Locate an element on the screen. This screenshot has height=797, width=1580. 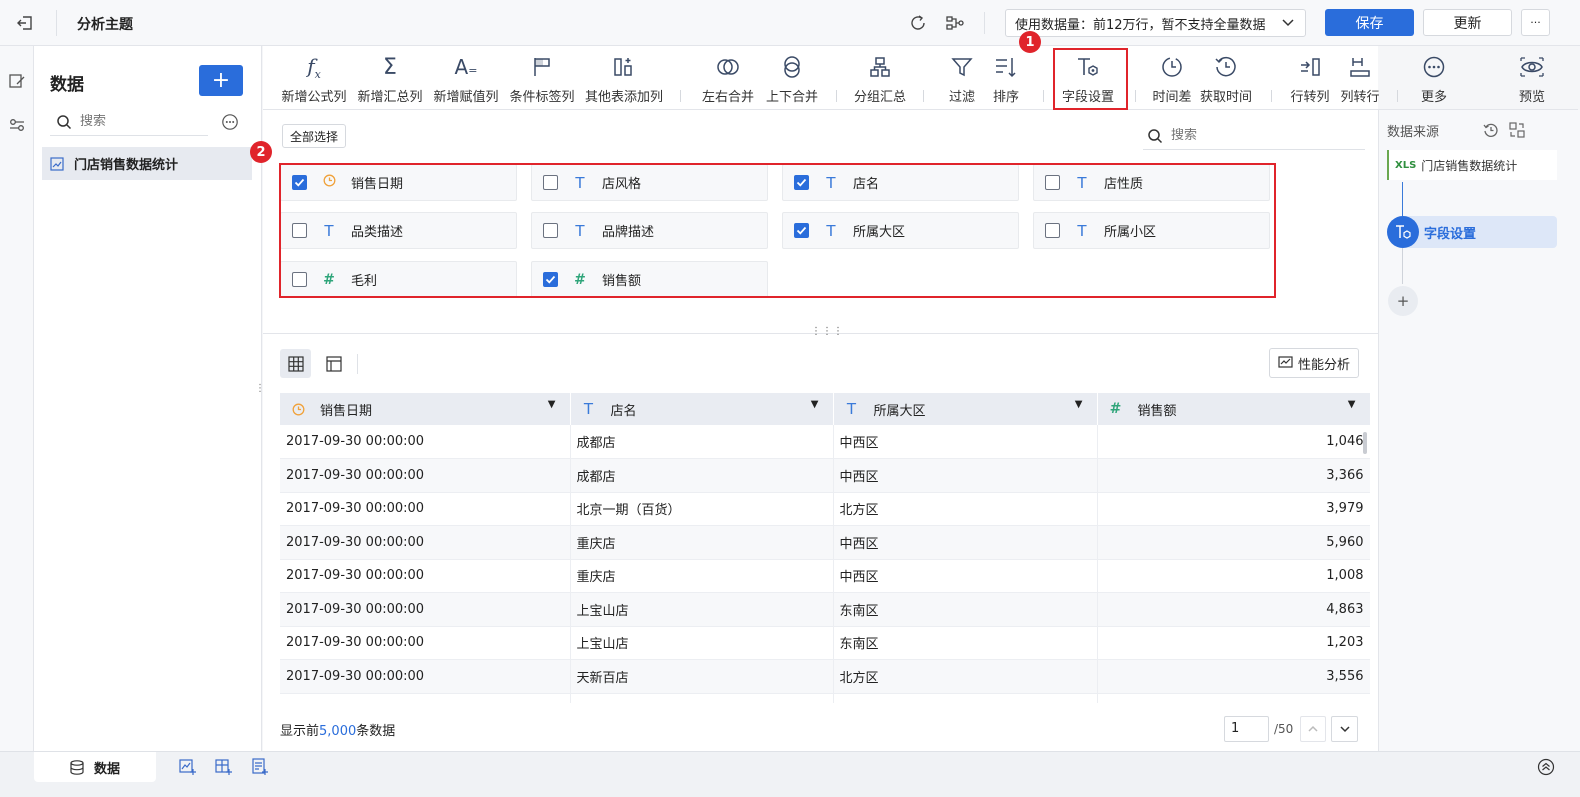
row-to-col-icon is located at coordinates (1310, 67).